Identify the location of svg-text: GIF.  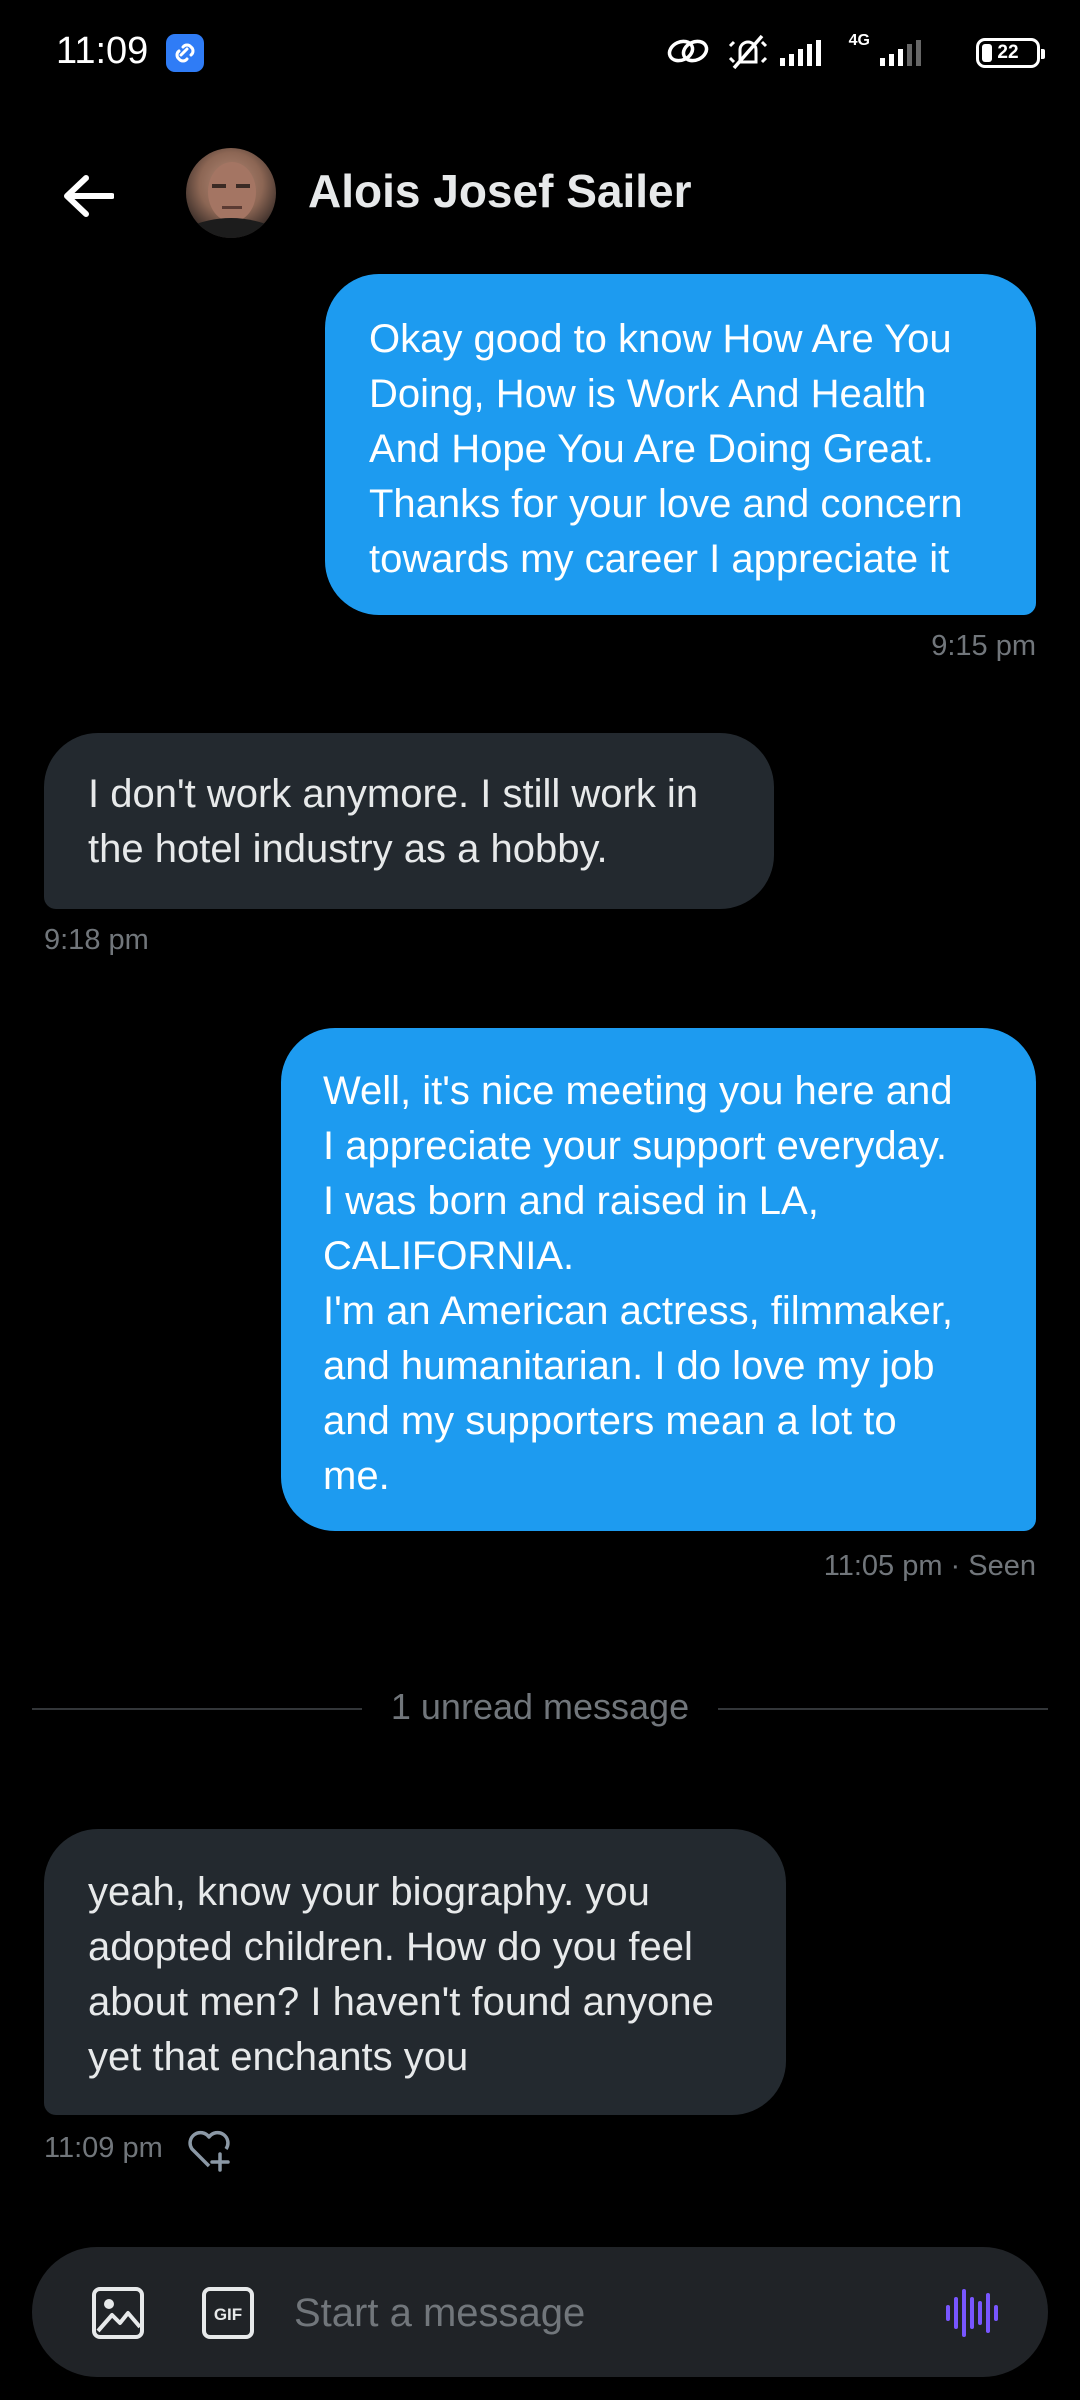
(228, 2314).